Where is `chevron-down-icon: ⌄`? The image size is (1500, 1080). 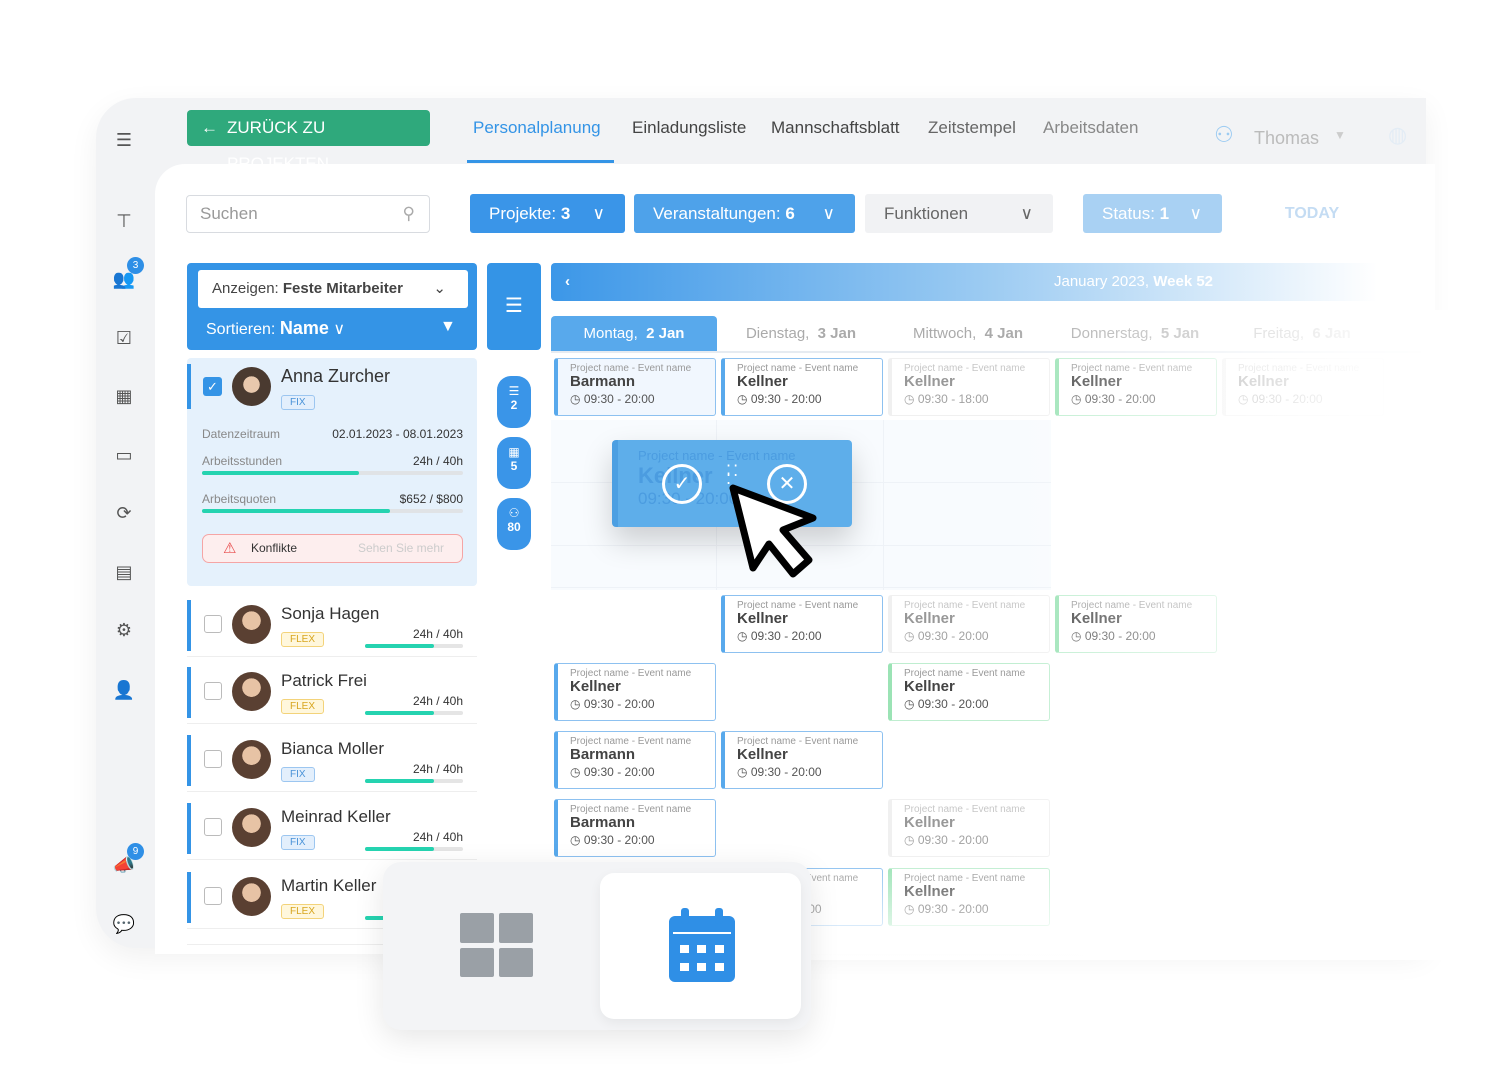
chevron-down-icon: ⌄ is located at coordinates (439, 288).